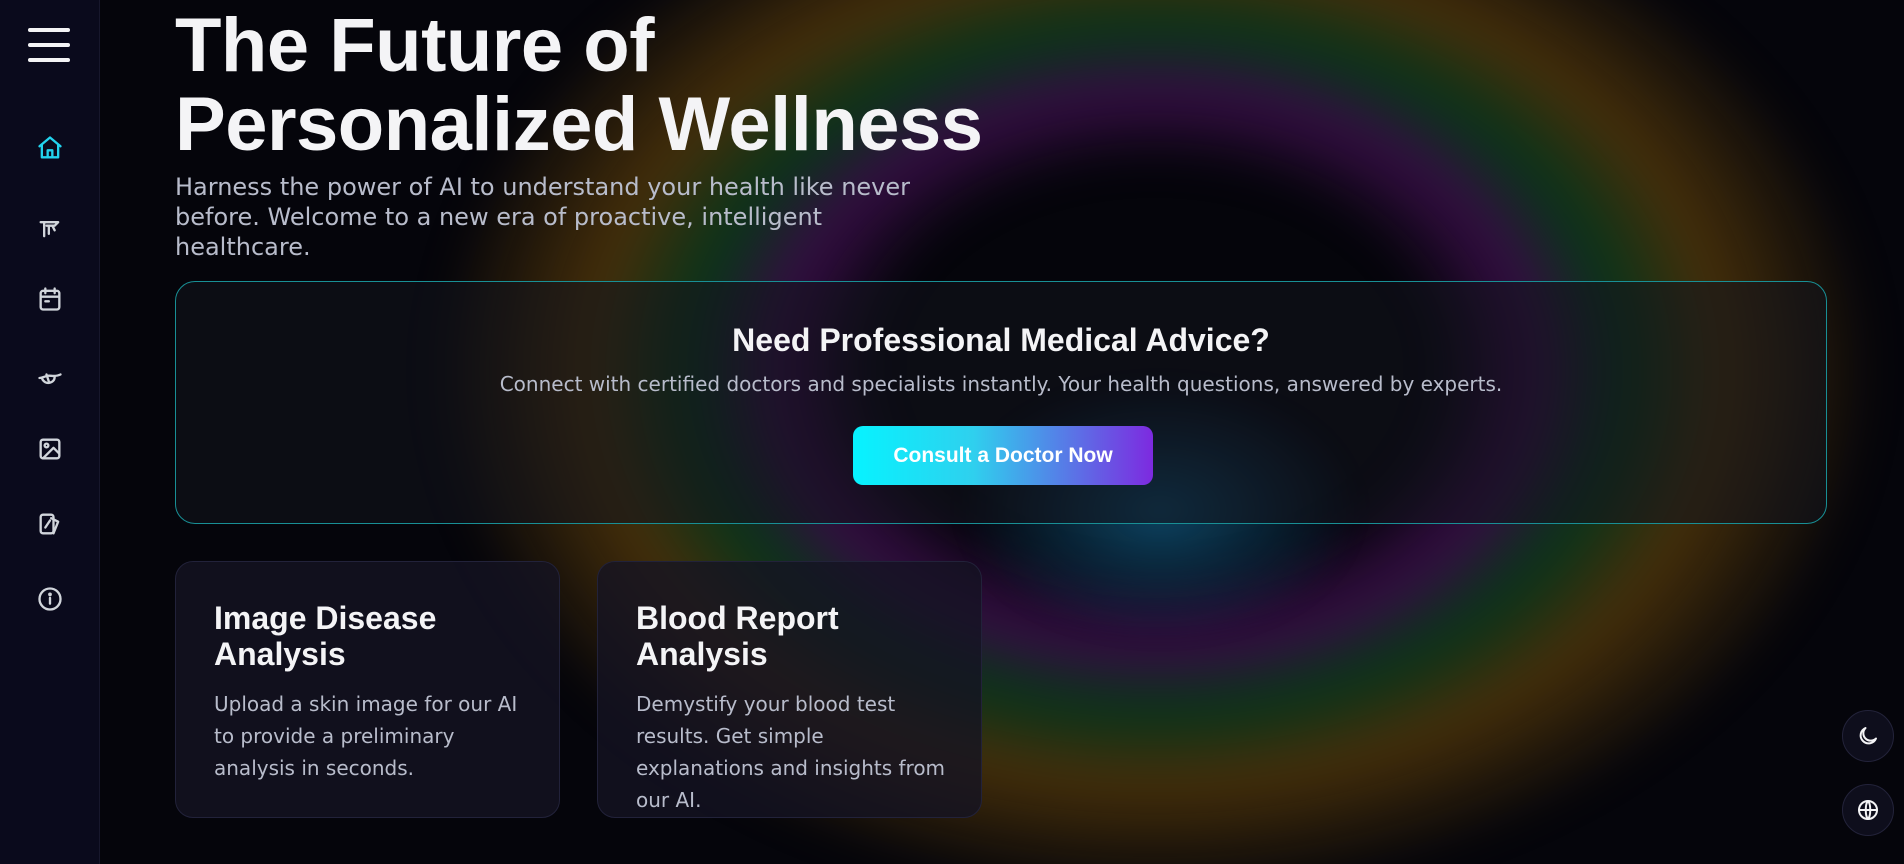 This screenshot has width=1904, height=864. I want to click on sidebar-item-appointments, so click(50, 299).